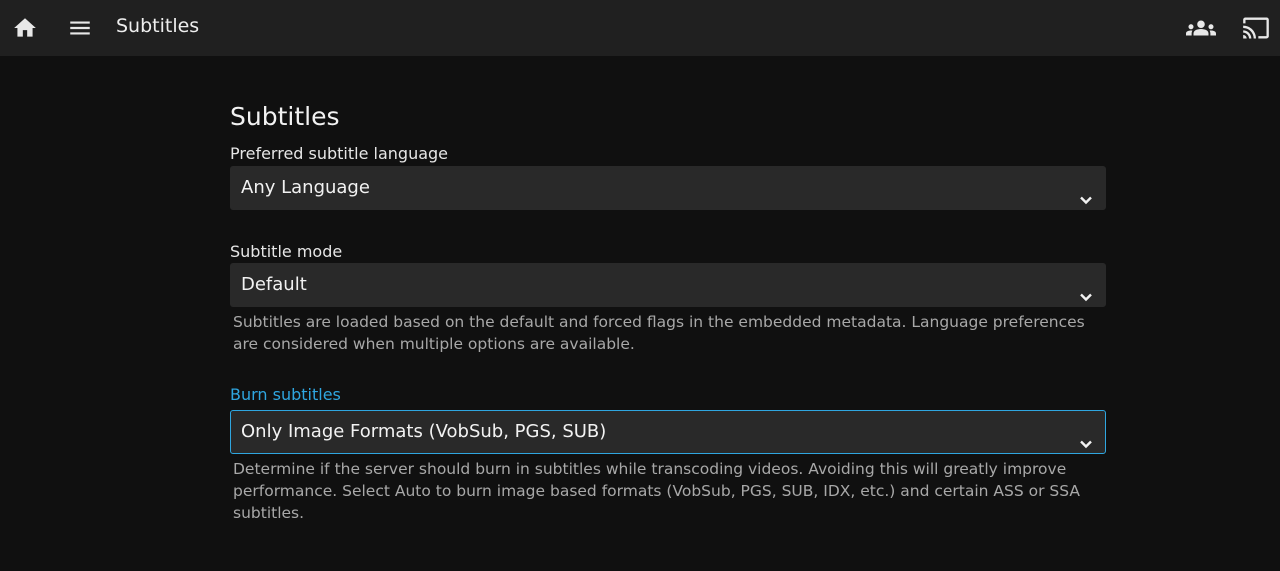 This screenshot has width=1280, height=571. What do you see at coordinates (1256, 28) in the screenshot?
I see `cast-icon` at bounding box center [1256, 28].